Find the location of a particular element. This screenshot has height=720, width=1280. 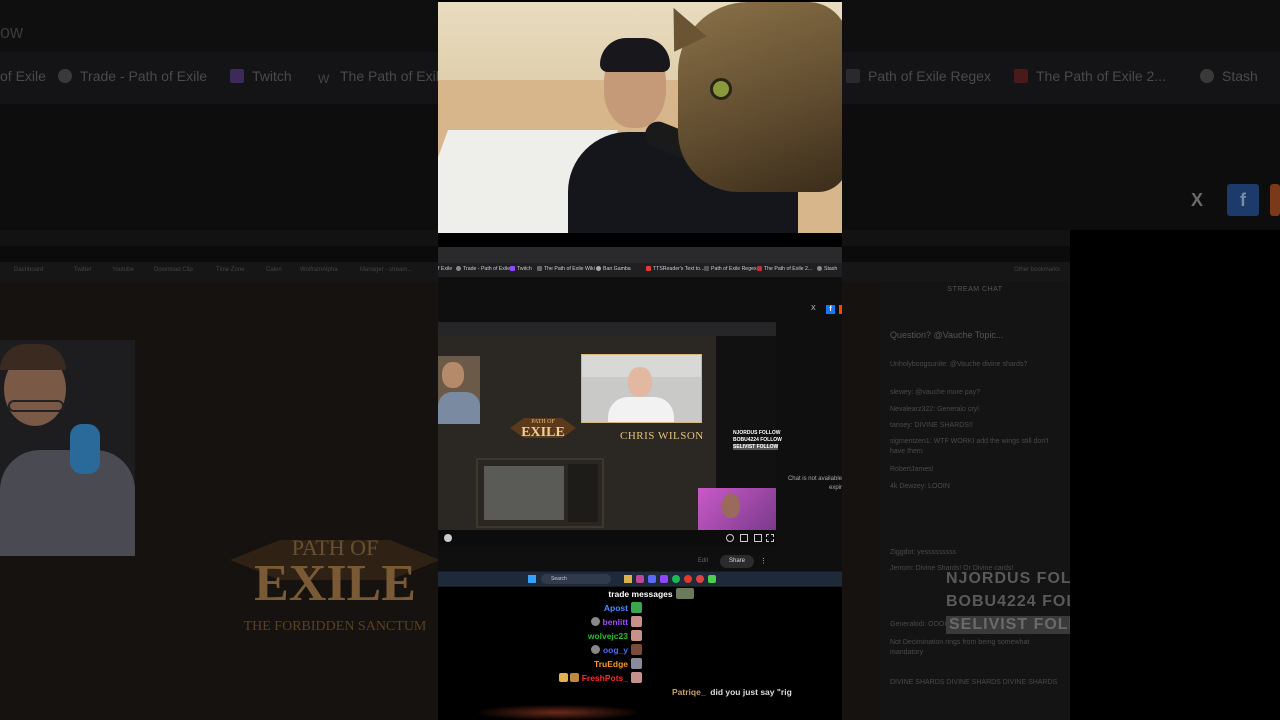

host-face is located at coordinates (453, 375).